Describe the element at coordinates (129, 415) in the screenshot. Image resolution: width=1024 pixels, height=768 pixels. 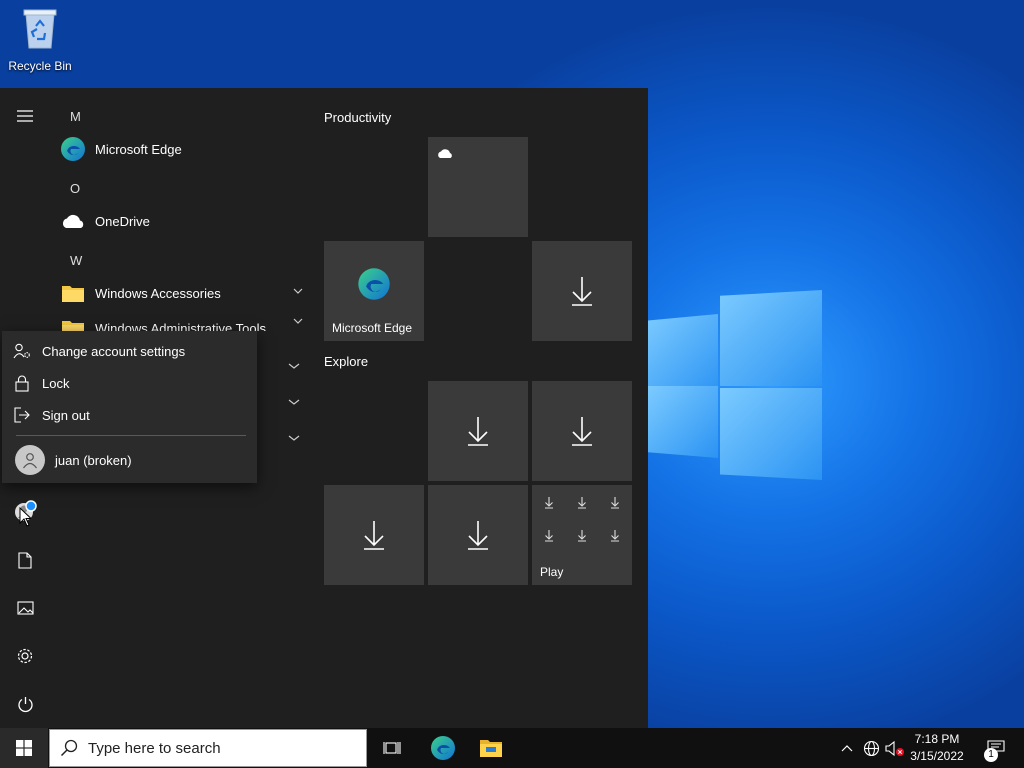
I see `sign-out-item: Sign out` at that location.